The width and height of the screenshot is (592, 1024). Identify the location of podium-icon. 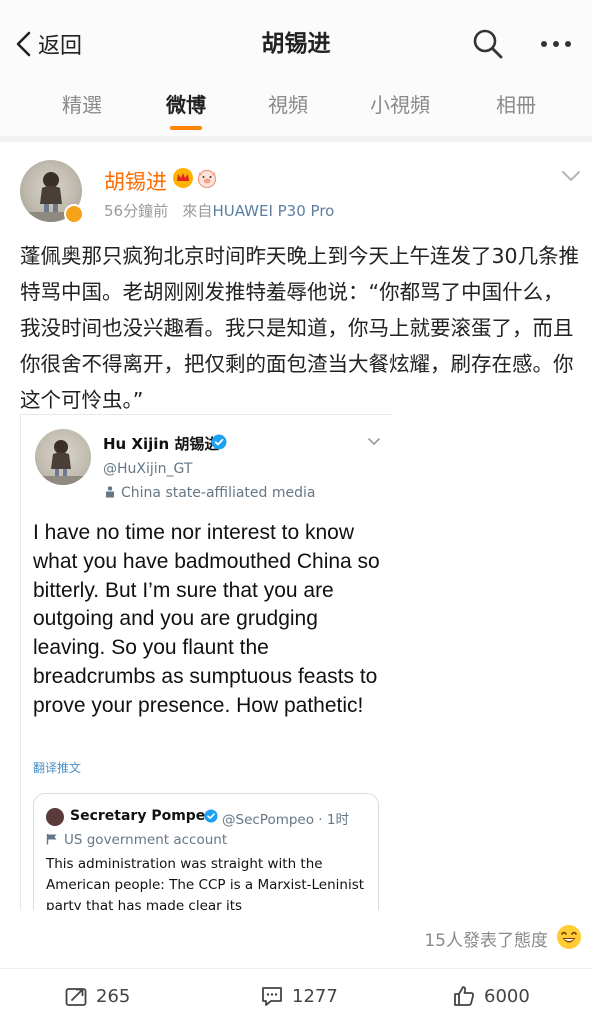
(110, 492).